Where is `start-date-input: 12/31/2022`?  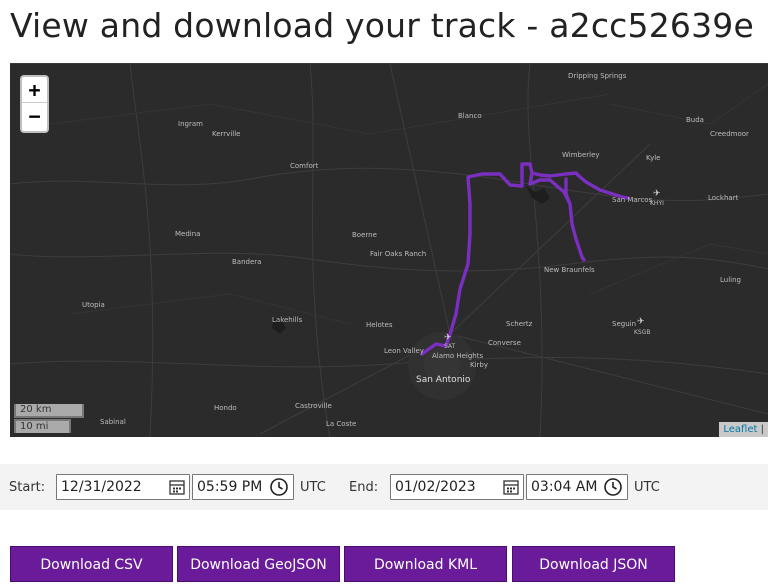
start-date-input: 12/31/2022 is located at coordinates (123, 487).